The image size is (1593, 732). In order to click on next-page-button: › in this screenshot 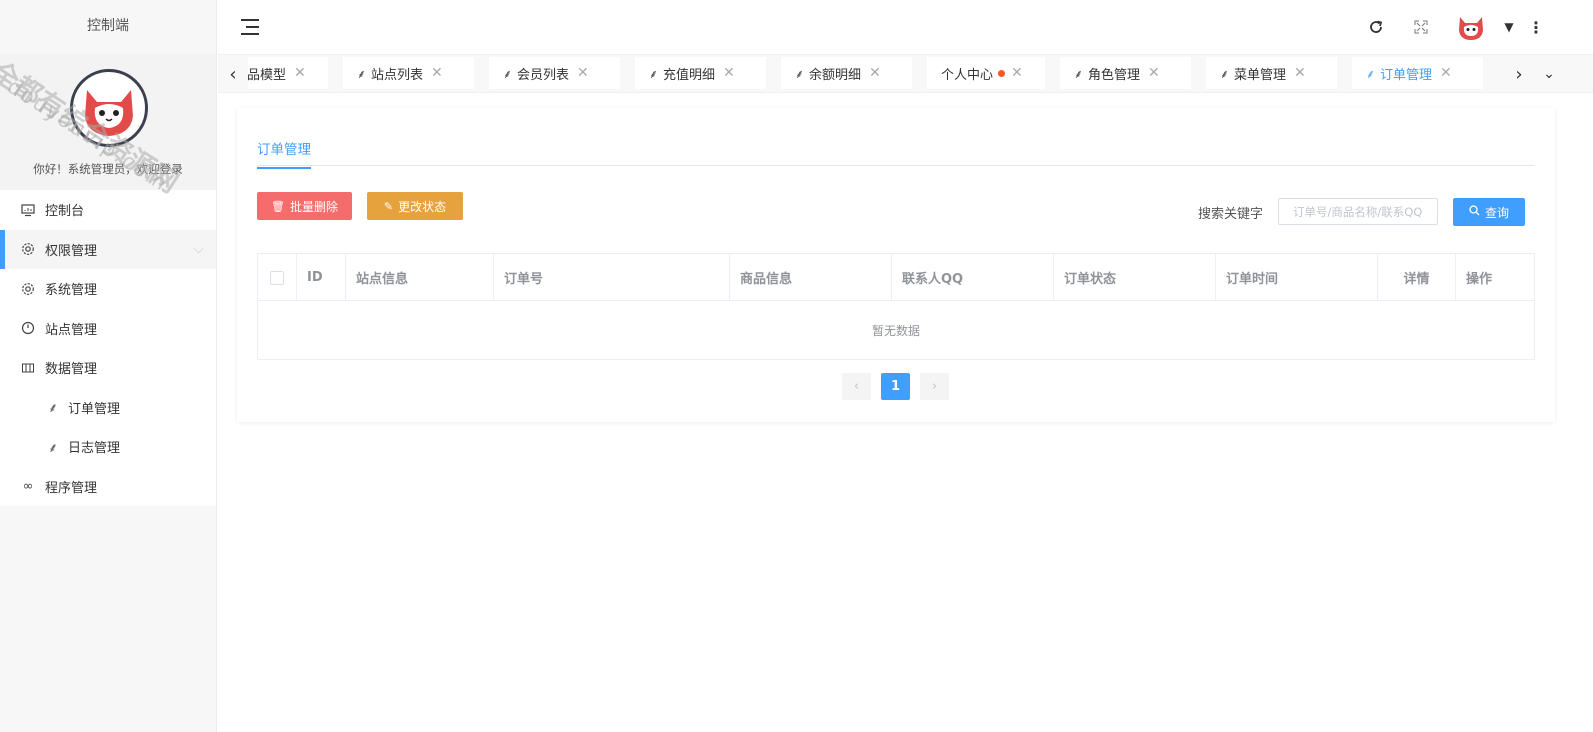, I will do `click(934, 386)`.